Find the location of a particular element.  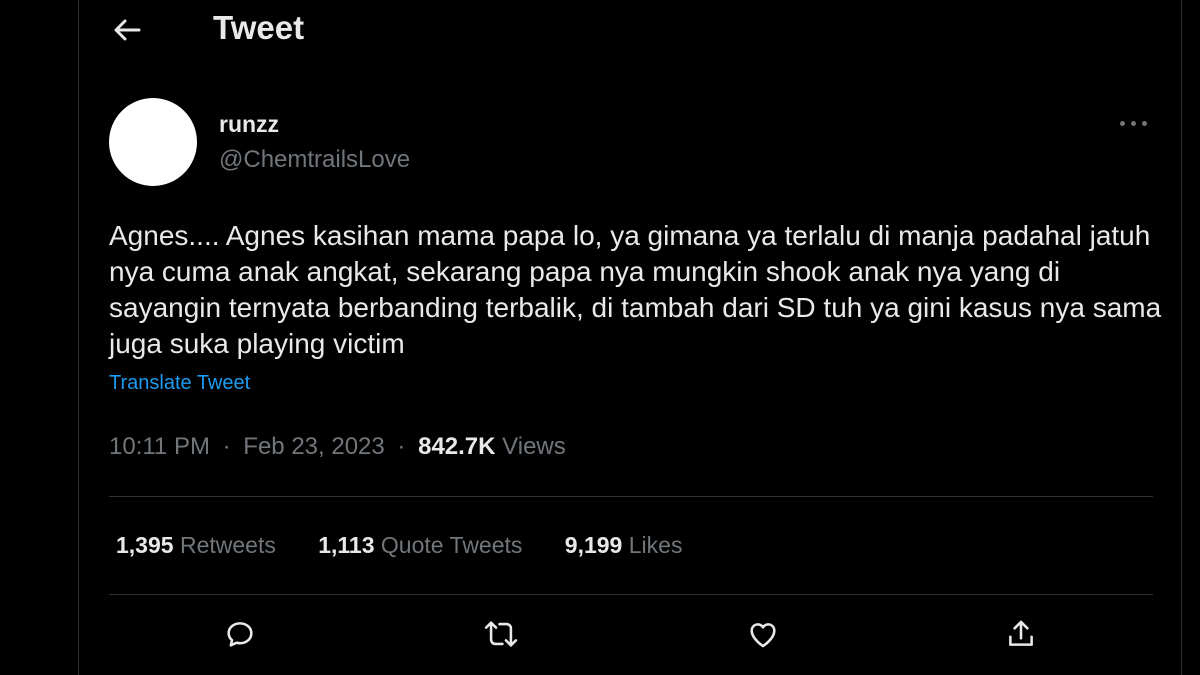

retweet-button is located at coordinates (501, 634).